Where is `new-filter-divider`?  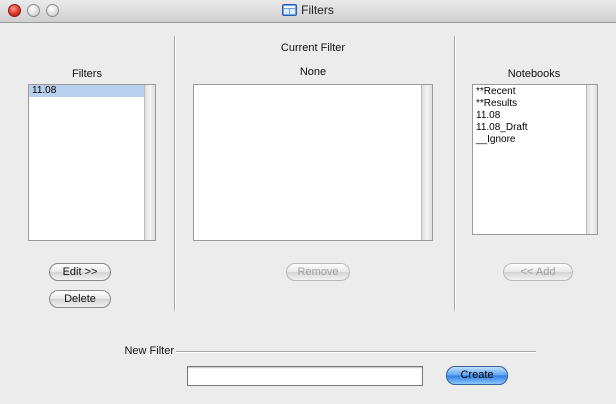 new-filter-divider is located at coordinates (356, 352).